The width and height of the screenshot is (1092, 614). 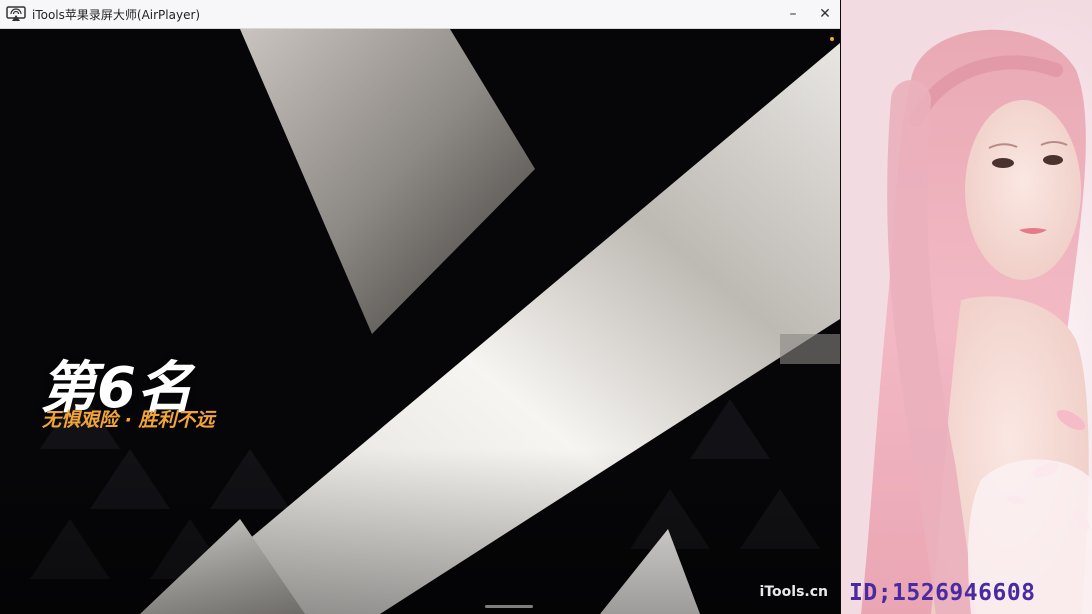 I want to click on home-indicator, so click(x=509, y=606).